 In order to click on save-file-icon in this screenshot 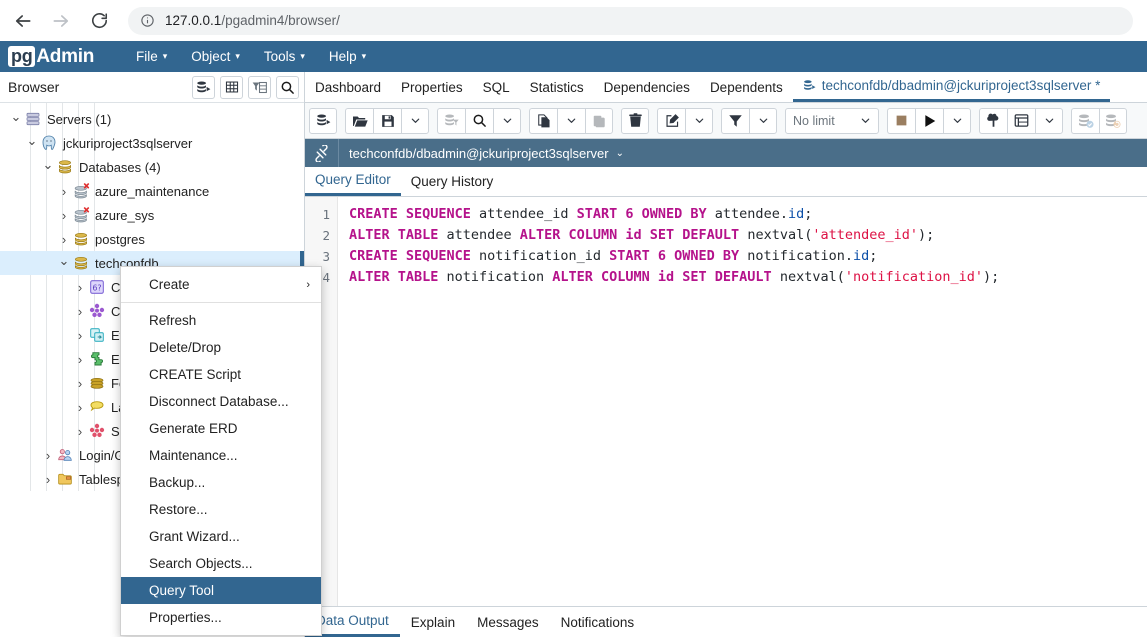, I will do `click(388, 121)`.